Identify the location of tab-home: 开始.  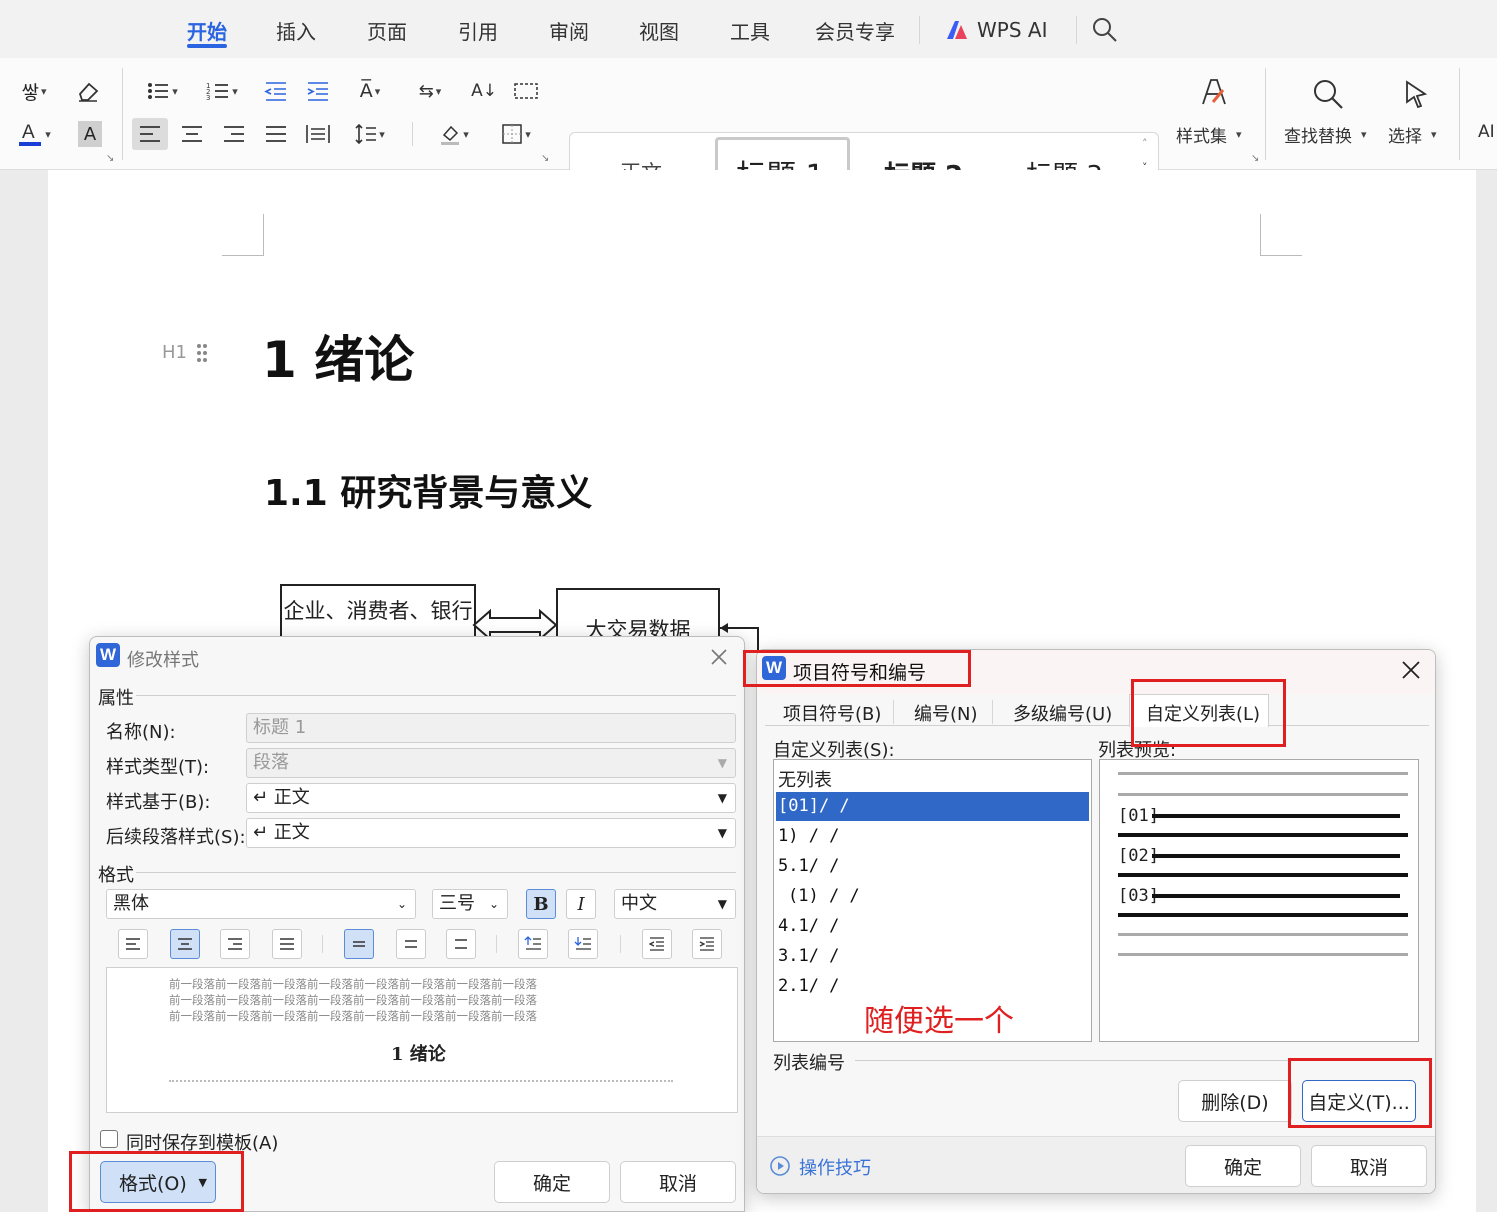
(207, 30).